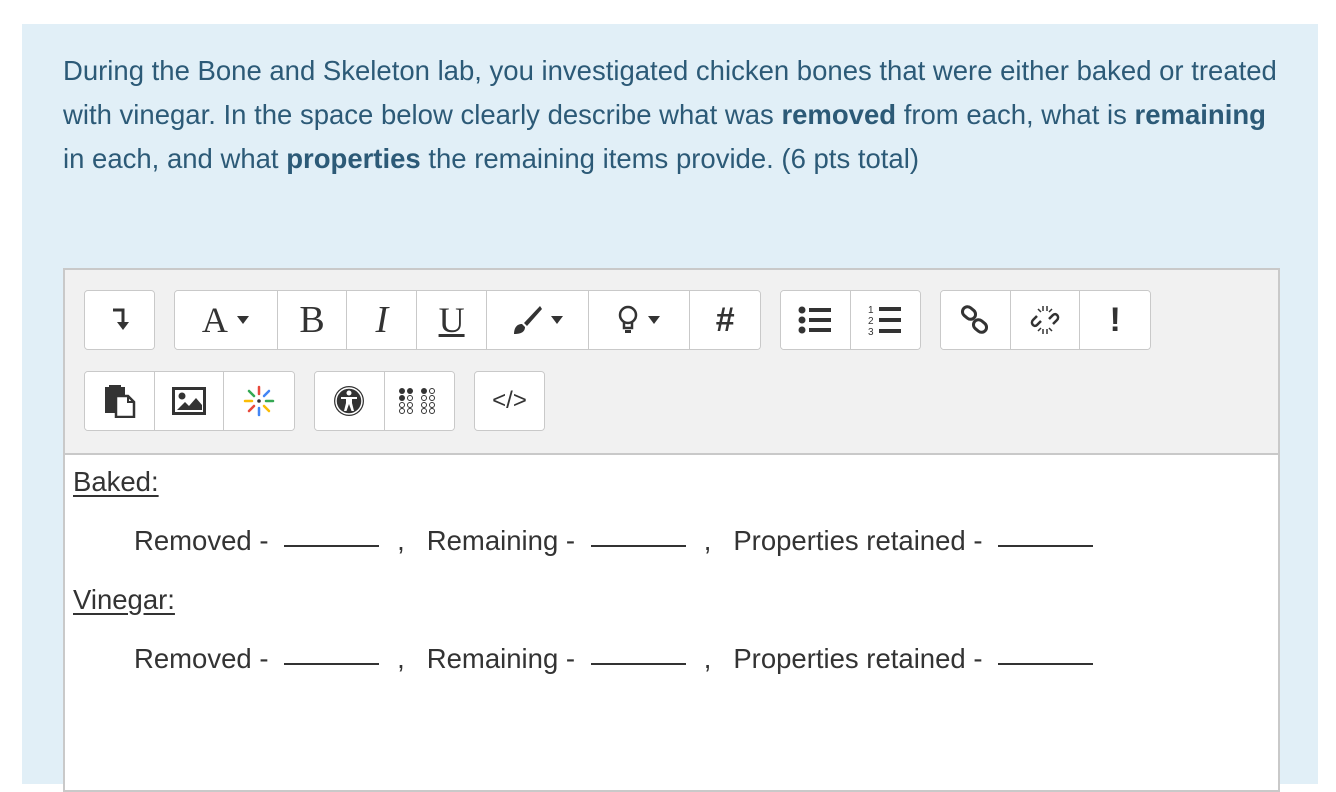  Describe the element at coordinates (353, 158) in the screenshot. I see `question-emphasis-properties: properties` at that location.